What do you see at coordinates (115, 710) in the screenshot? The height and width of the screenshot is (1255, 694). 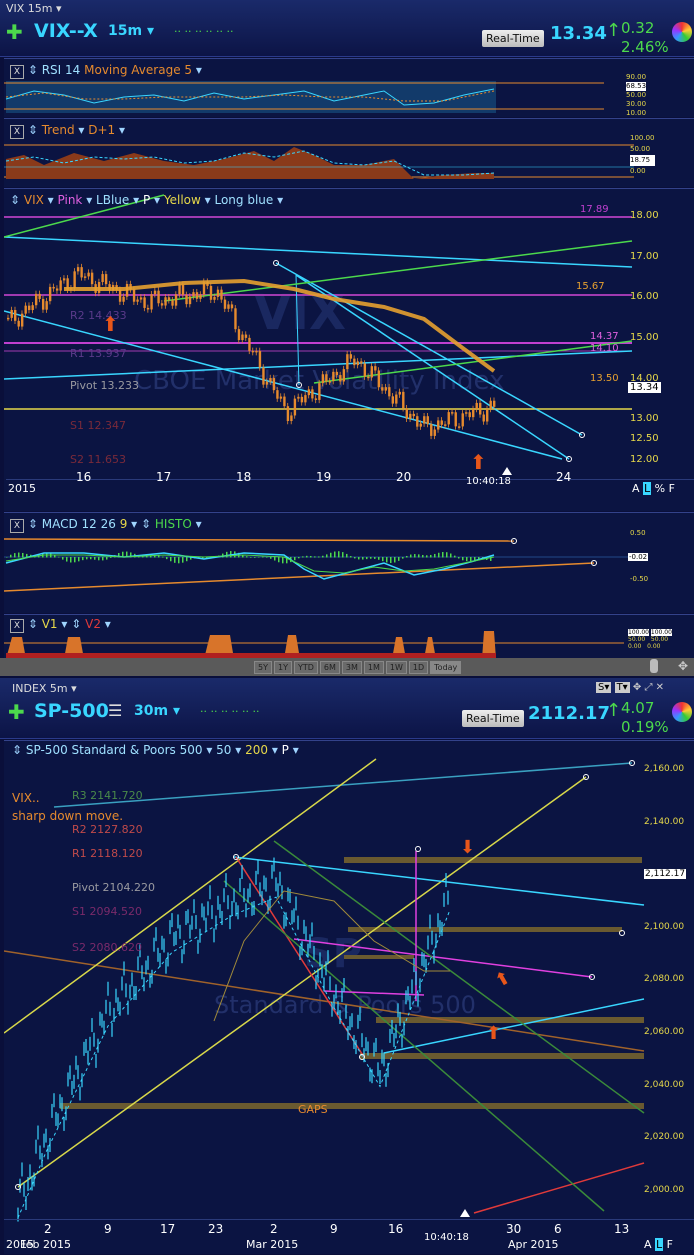 I see `list-icon: ☰` at bounding box center [115, 710].